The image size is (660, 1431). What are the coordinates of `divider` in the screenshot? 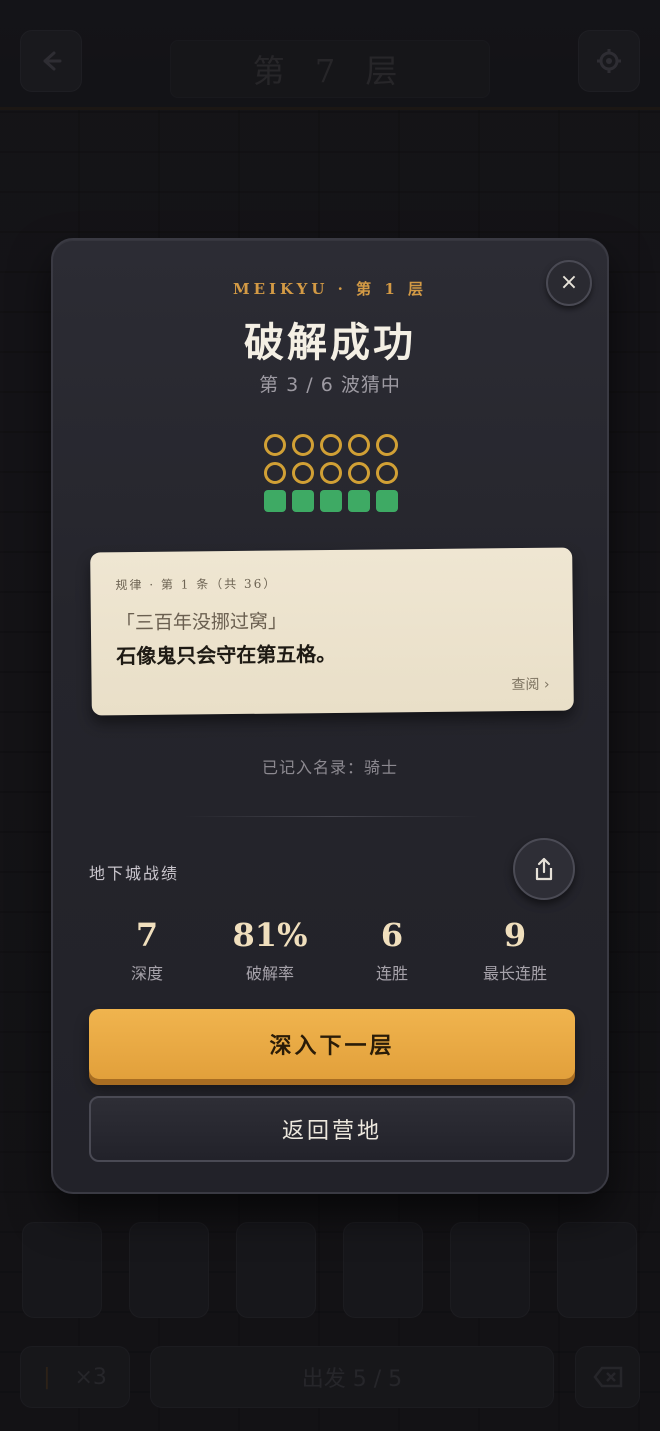 It's located at (332, 816).